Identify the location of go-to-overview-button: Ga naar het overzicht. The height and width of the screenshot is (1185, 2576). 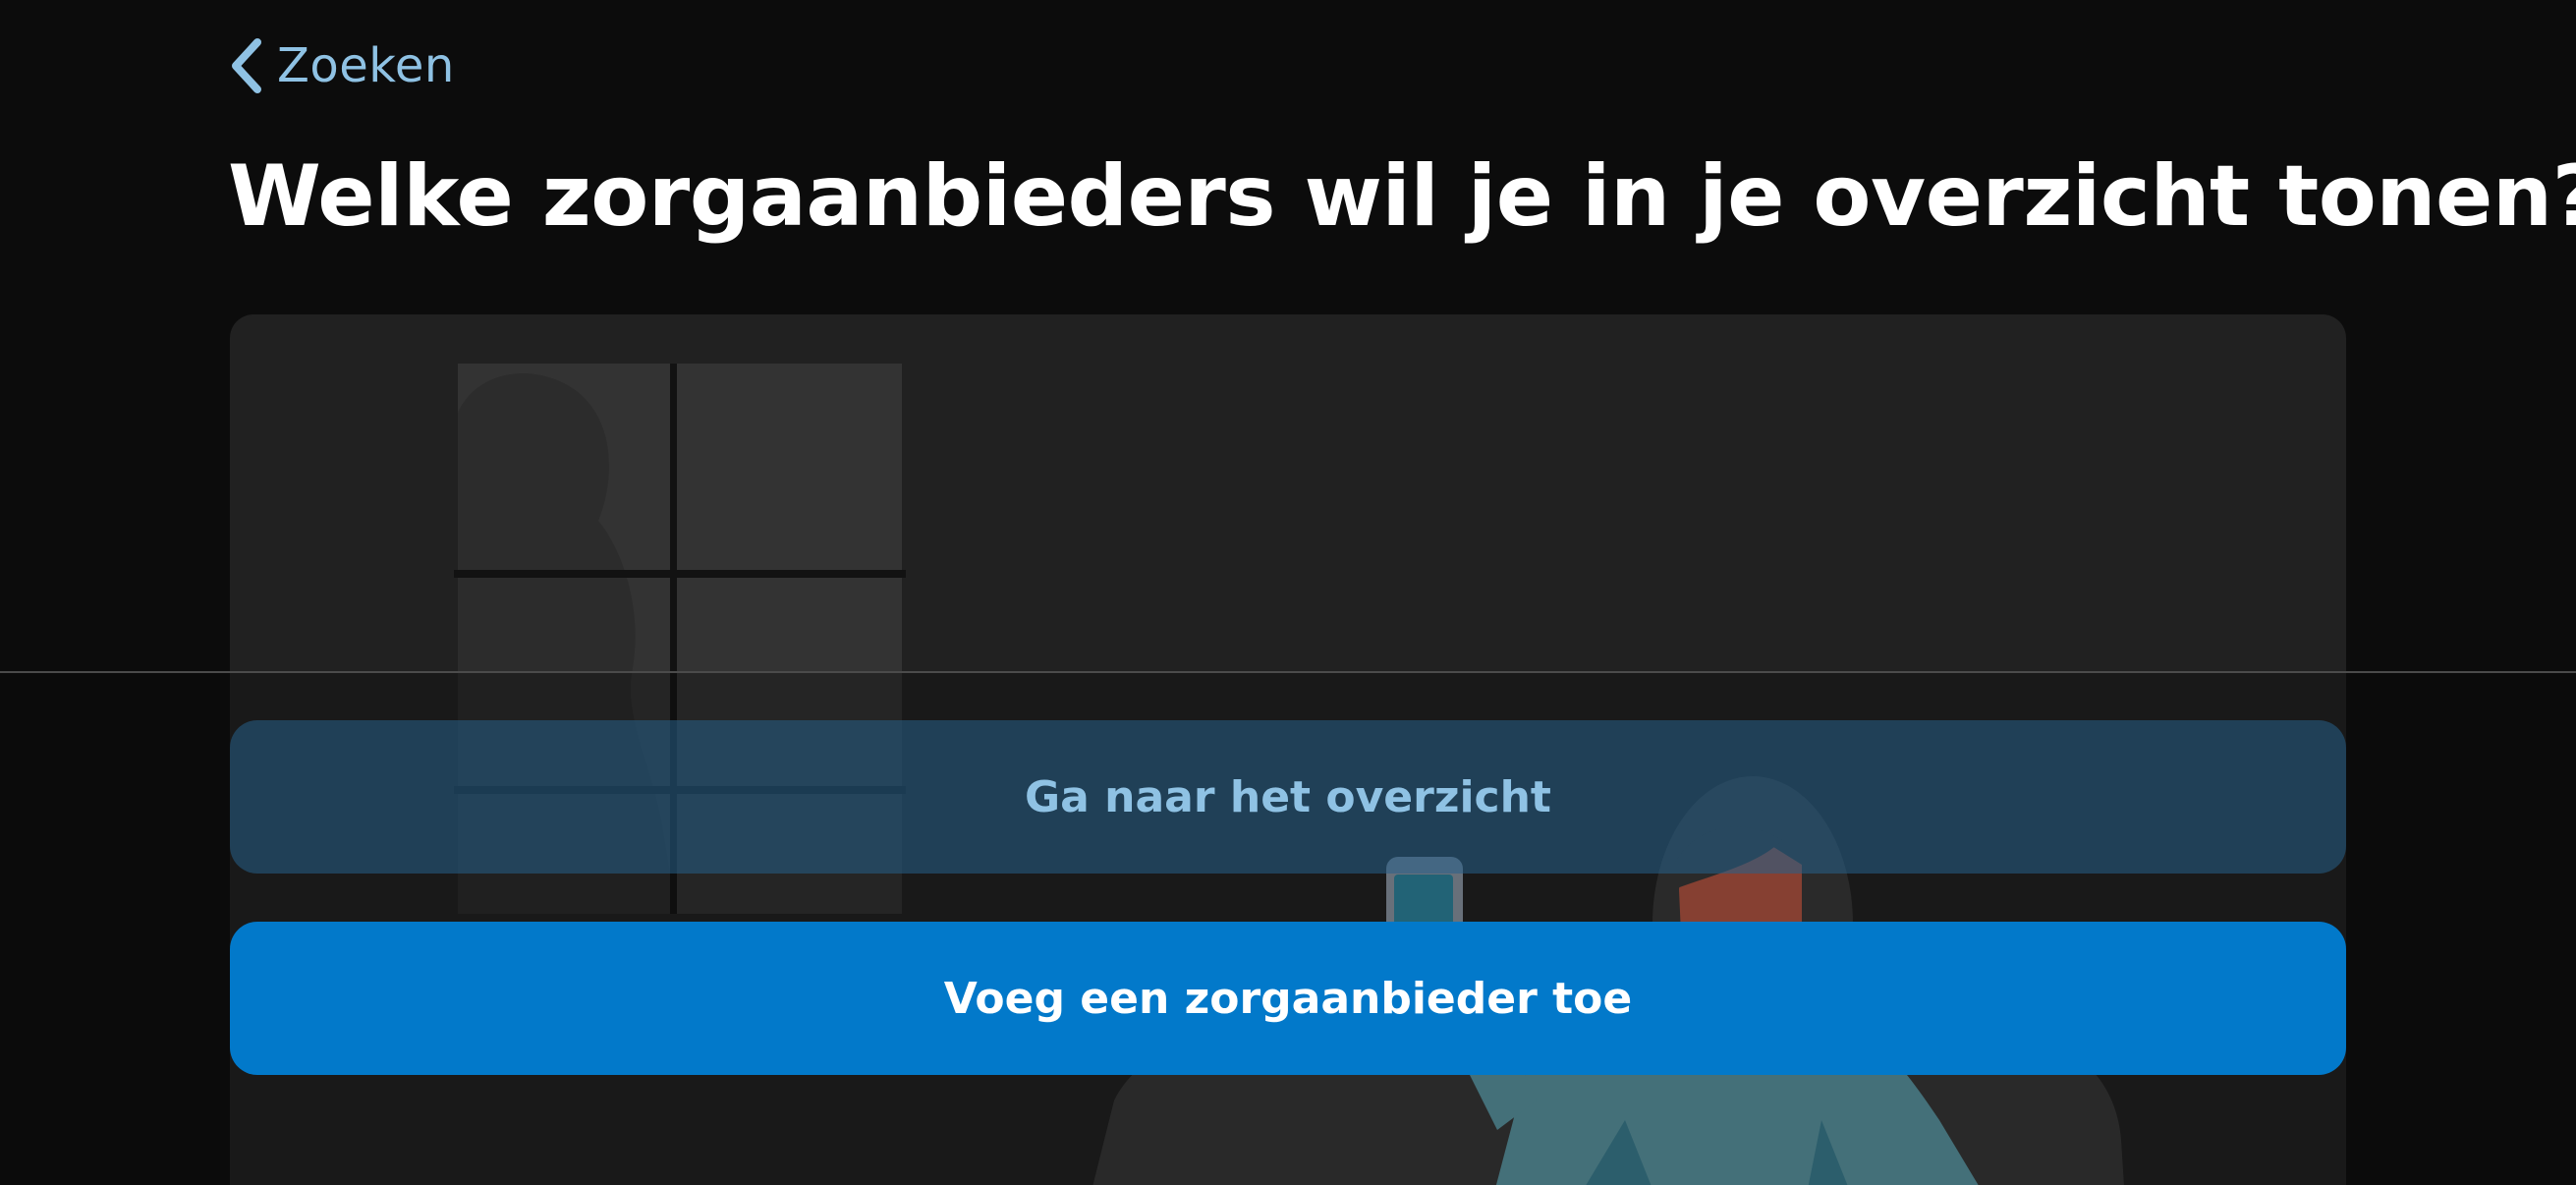
(1288, 797).